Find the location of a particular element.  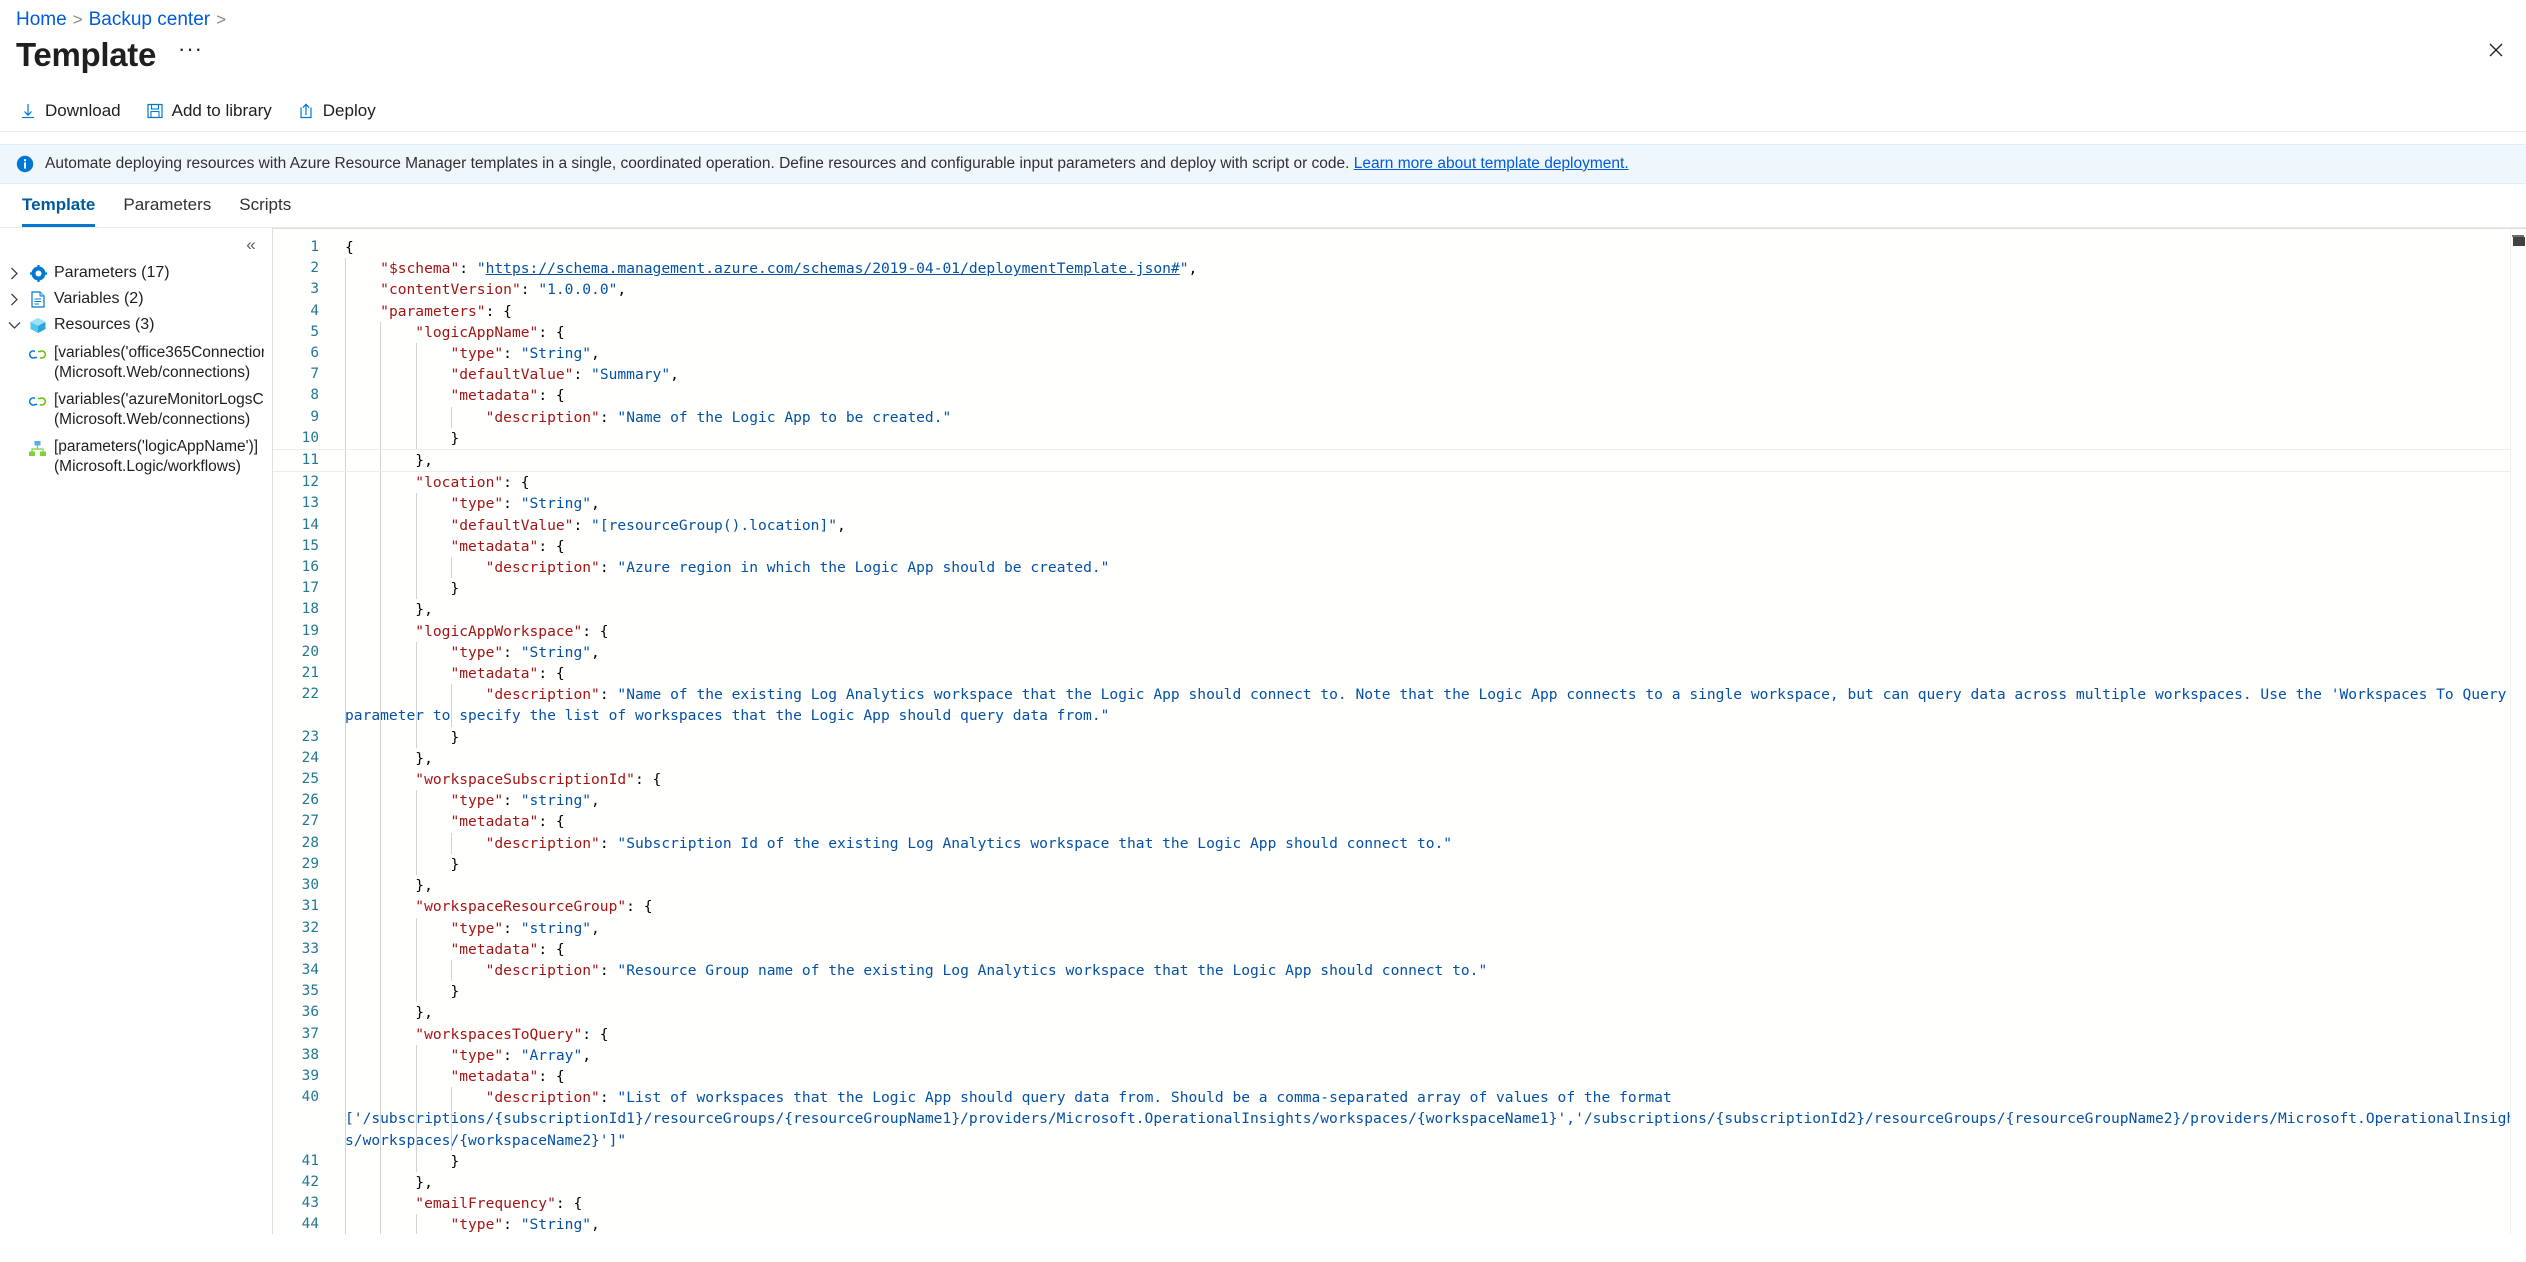

code-line: 31 "workspaceResourceGroup": { is located at coordinates (1399, 907).